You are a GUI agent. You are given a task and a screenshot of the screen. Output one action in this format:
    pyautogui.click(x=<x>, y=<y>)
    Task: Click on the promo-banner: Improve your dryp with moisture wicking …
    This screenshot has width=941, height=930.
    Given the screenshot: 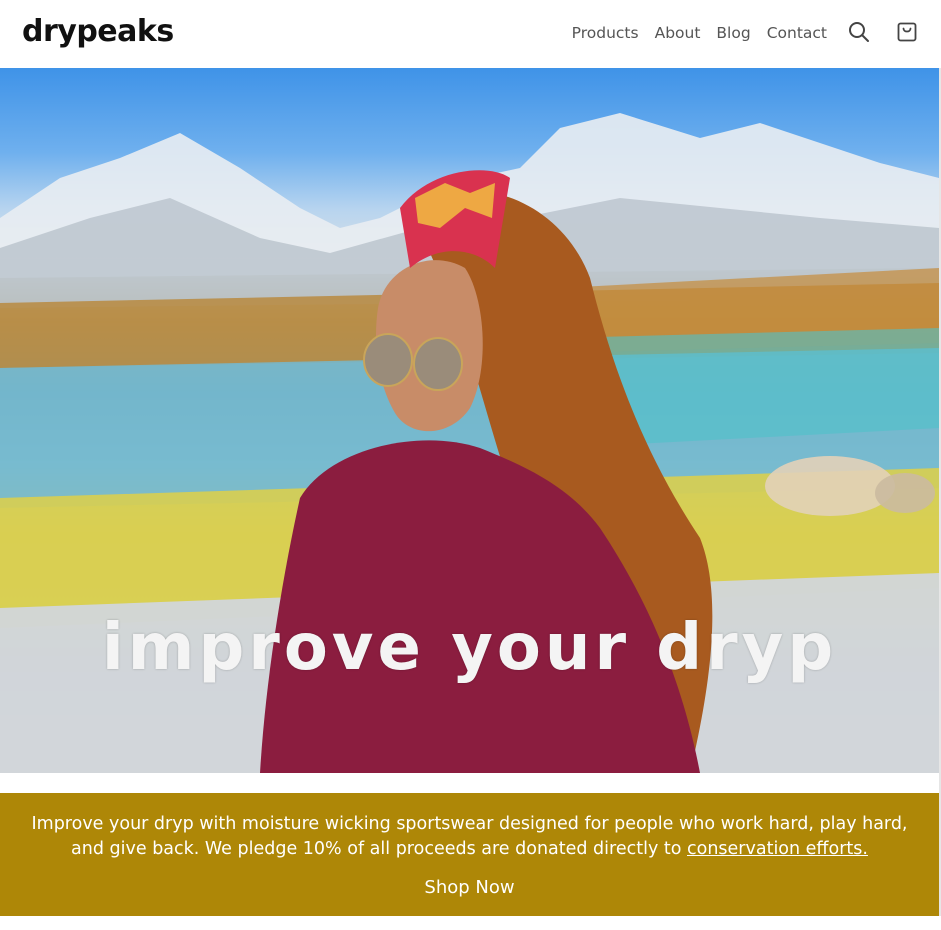 What is the action you would take?
    pyautogui.click(x=469, y=854)
    